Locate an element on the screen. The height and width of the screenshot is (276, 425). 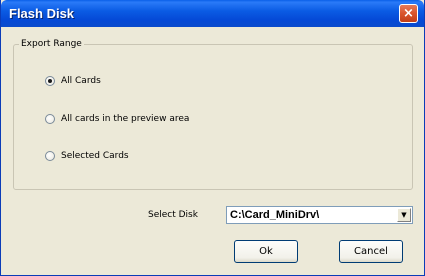
radio-label: Selected Cards is located at coordinates (95, 156).